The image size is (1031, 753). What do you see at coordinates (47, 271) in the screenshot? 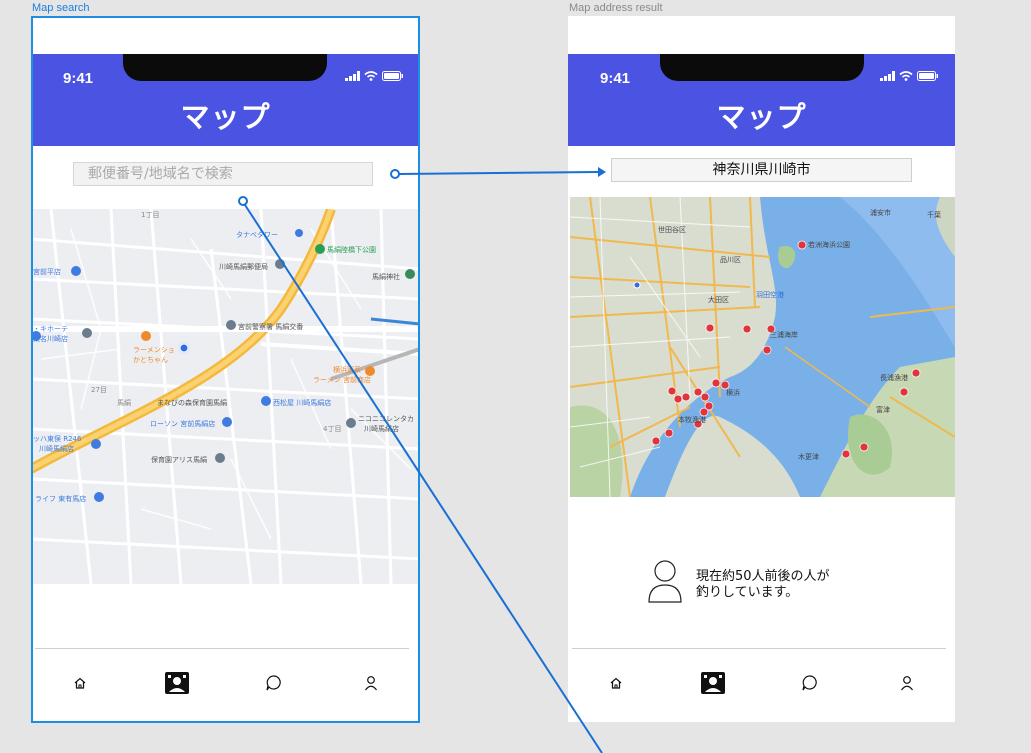
I see `map-label: 宮前平店` at bounding box center [47, 271].